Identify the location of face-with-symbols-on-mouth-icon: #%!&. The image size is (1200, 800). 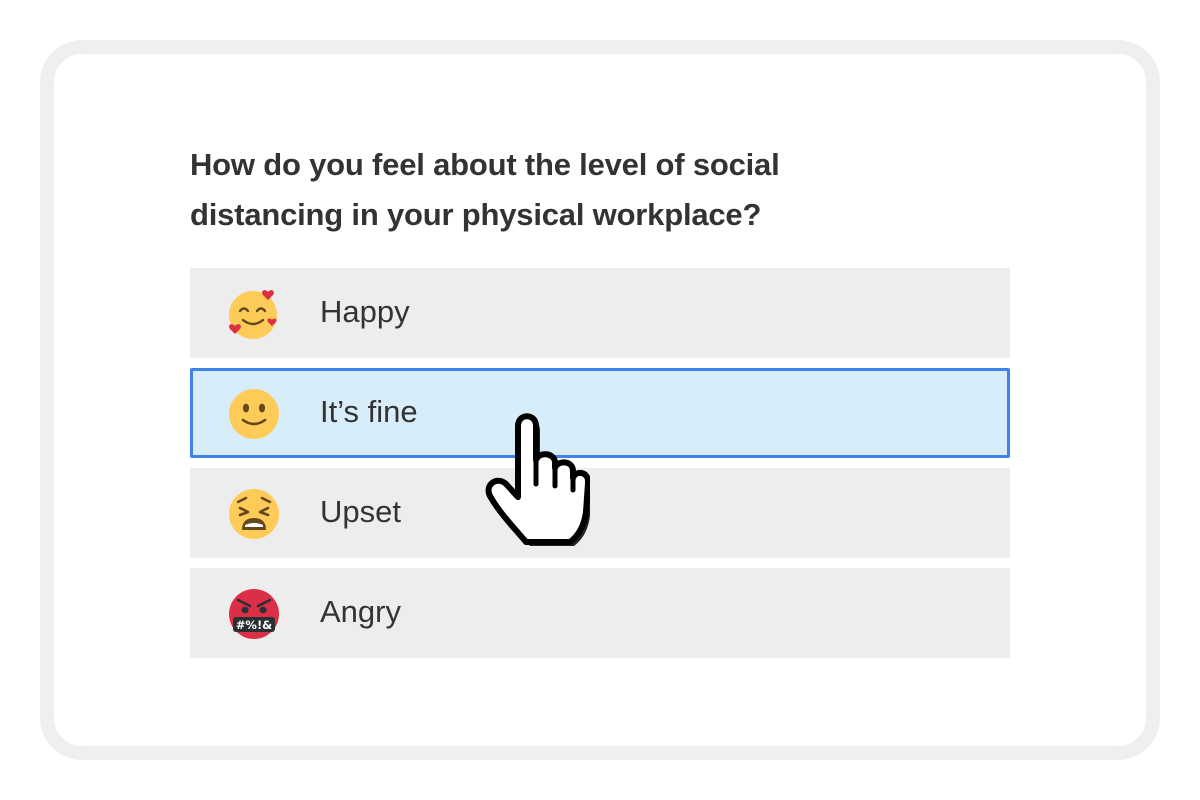
(254, 614).